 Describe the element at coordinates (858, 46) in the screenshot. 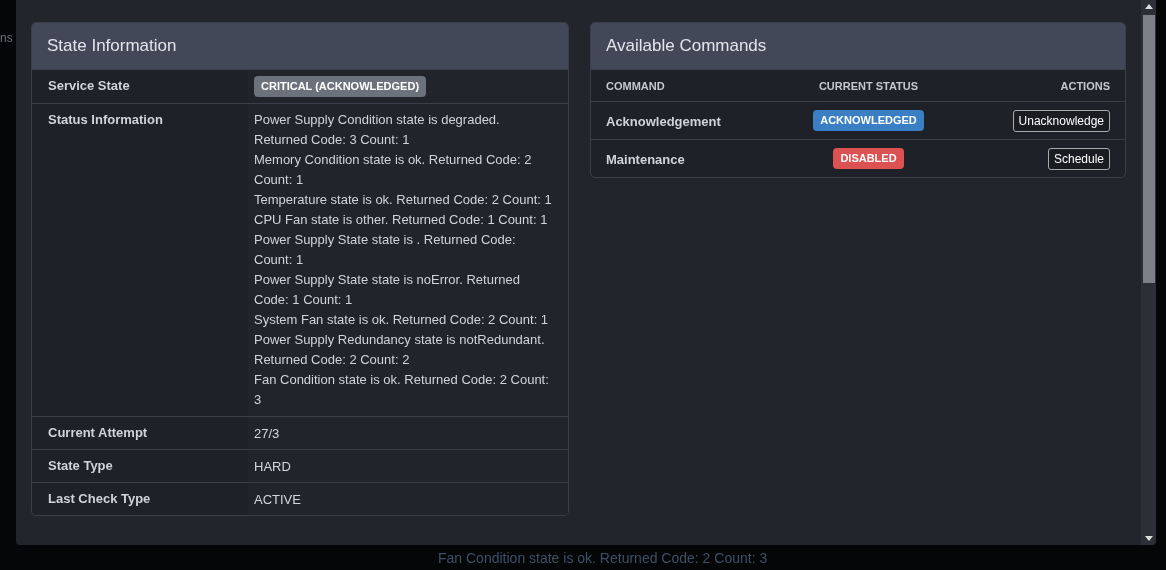

I see `card-header: Available Commands` at that location.